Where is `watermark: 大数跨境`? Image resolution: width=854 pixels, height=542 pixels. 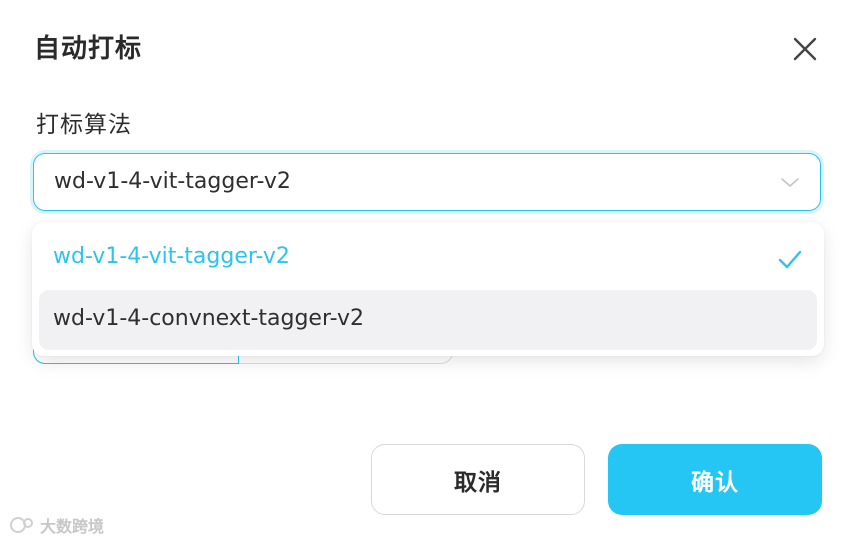
watermark: 大数跨境 is located at coordinates (56, 525).